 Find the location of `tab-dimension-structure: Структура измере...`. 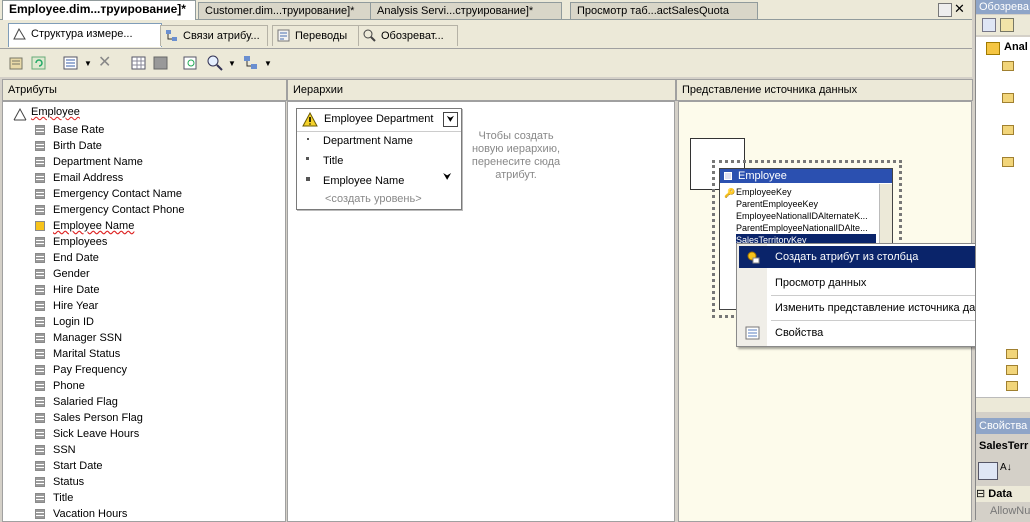

tab-dimension-structure: Структура измере... is located at coordinates (85, 35).